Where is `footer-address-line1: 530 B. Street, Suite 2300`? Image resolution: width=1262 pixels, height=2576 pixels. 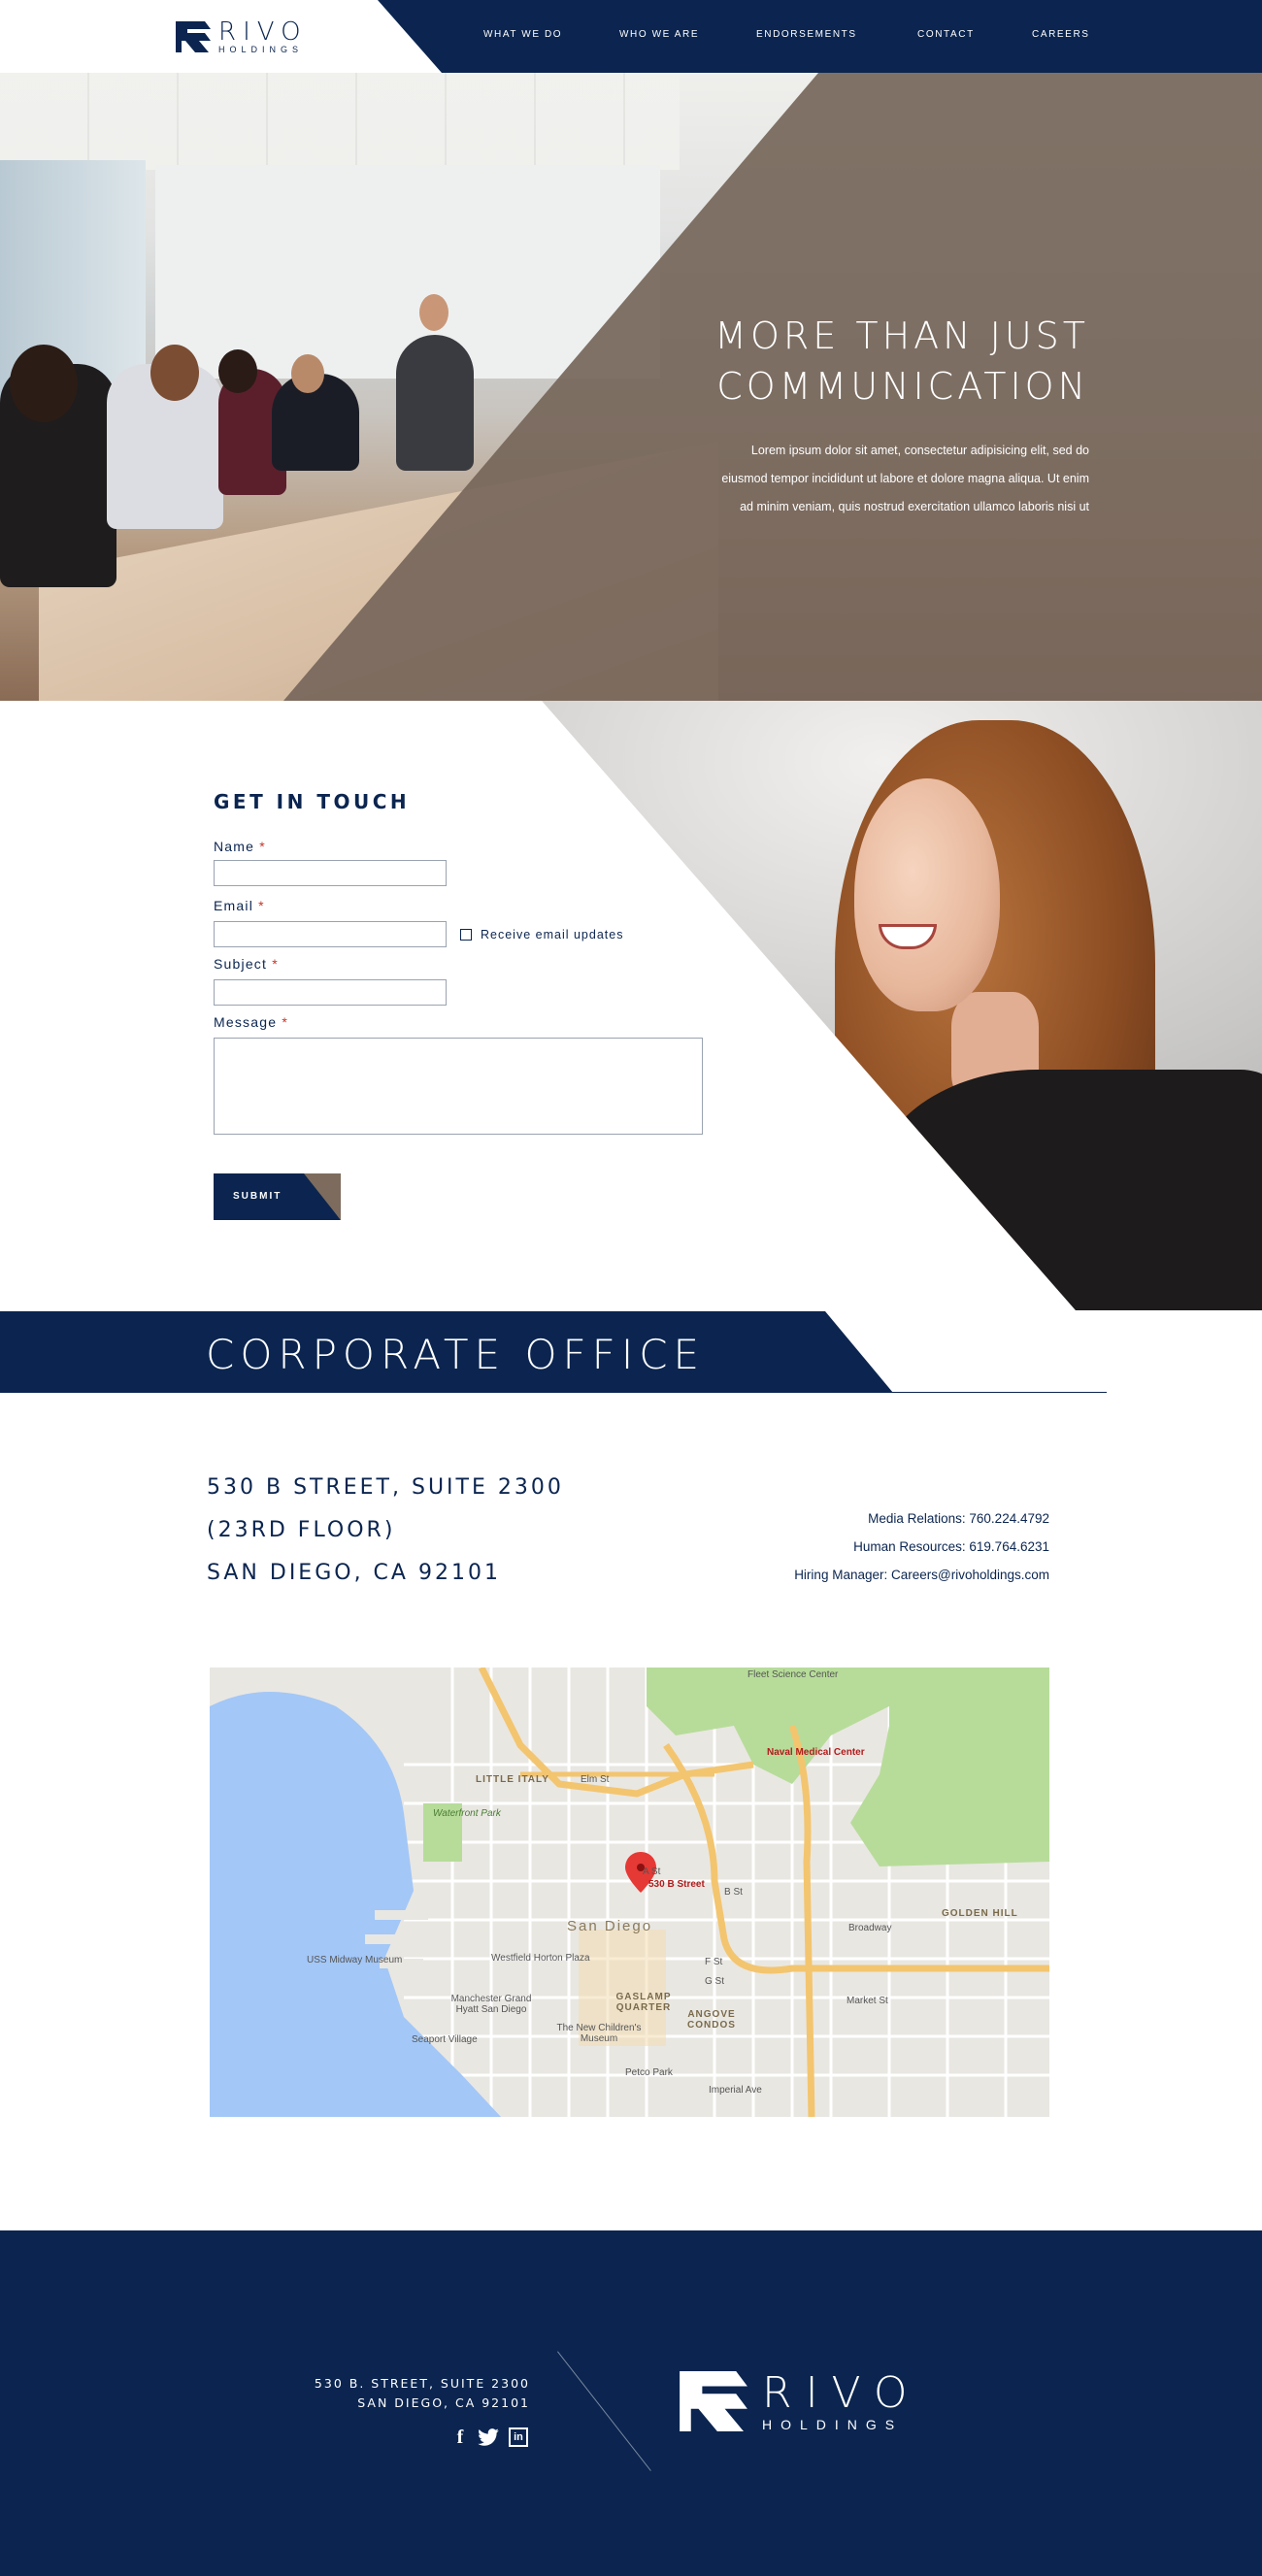
footer-address-line1: 530 B. Street, Suite 2300 is located at coordinates (422, 2383).